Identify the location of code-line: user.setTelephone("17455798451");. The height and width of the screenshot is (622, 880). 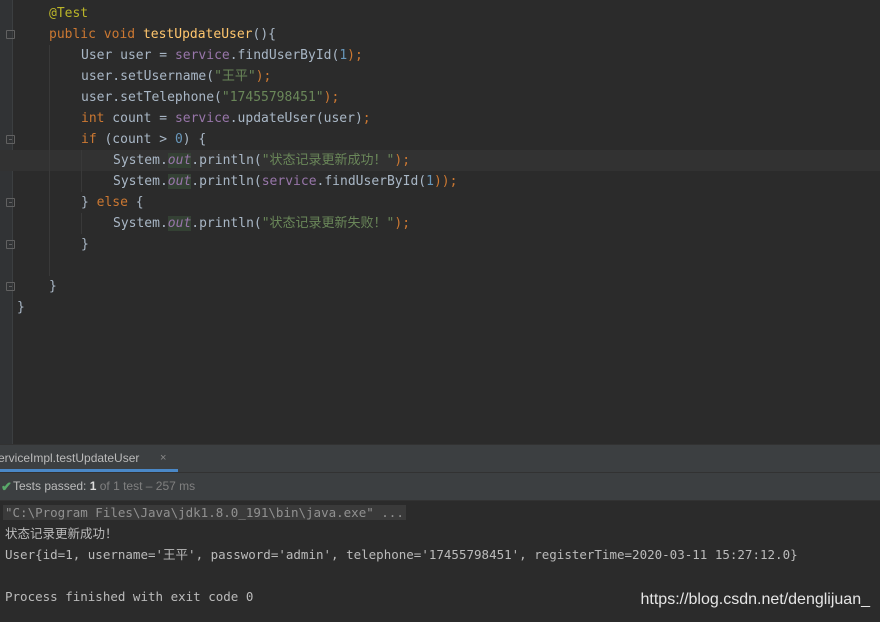
(440, 97).